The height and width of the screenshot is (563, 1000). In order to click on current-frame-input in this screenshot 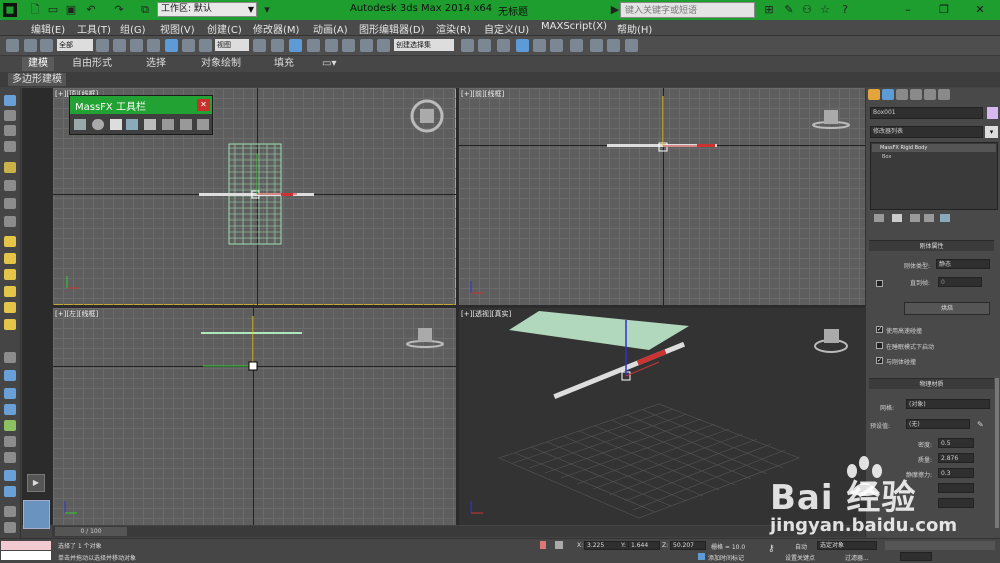, I will do `click(916, 556)`.